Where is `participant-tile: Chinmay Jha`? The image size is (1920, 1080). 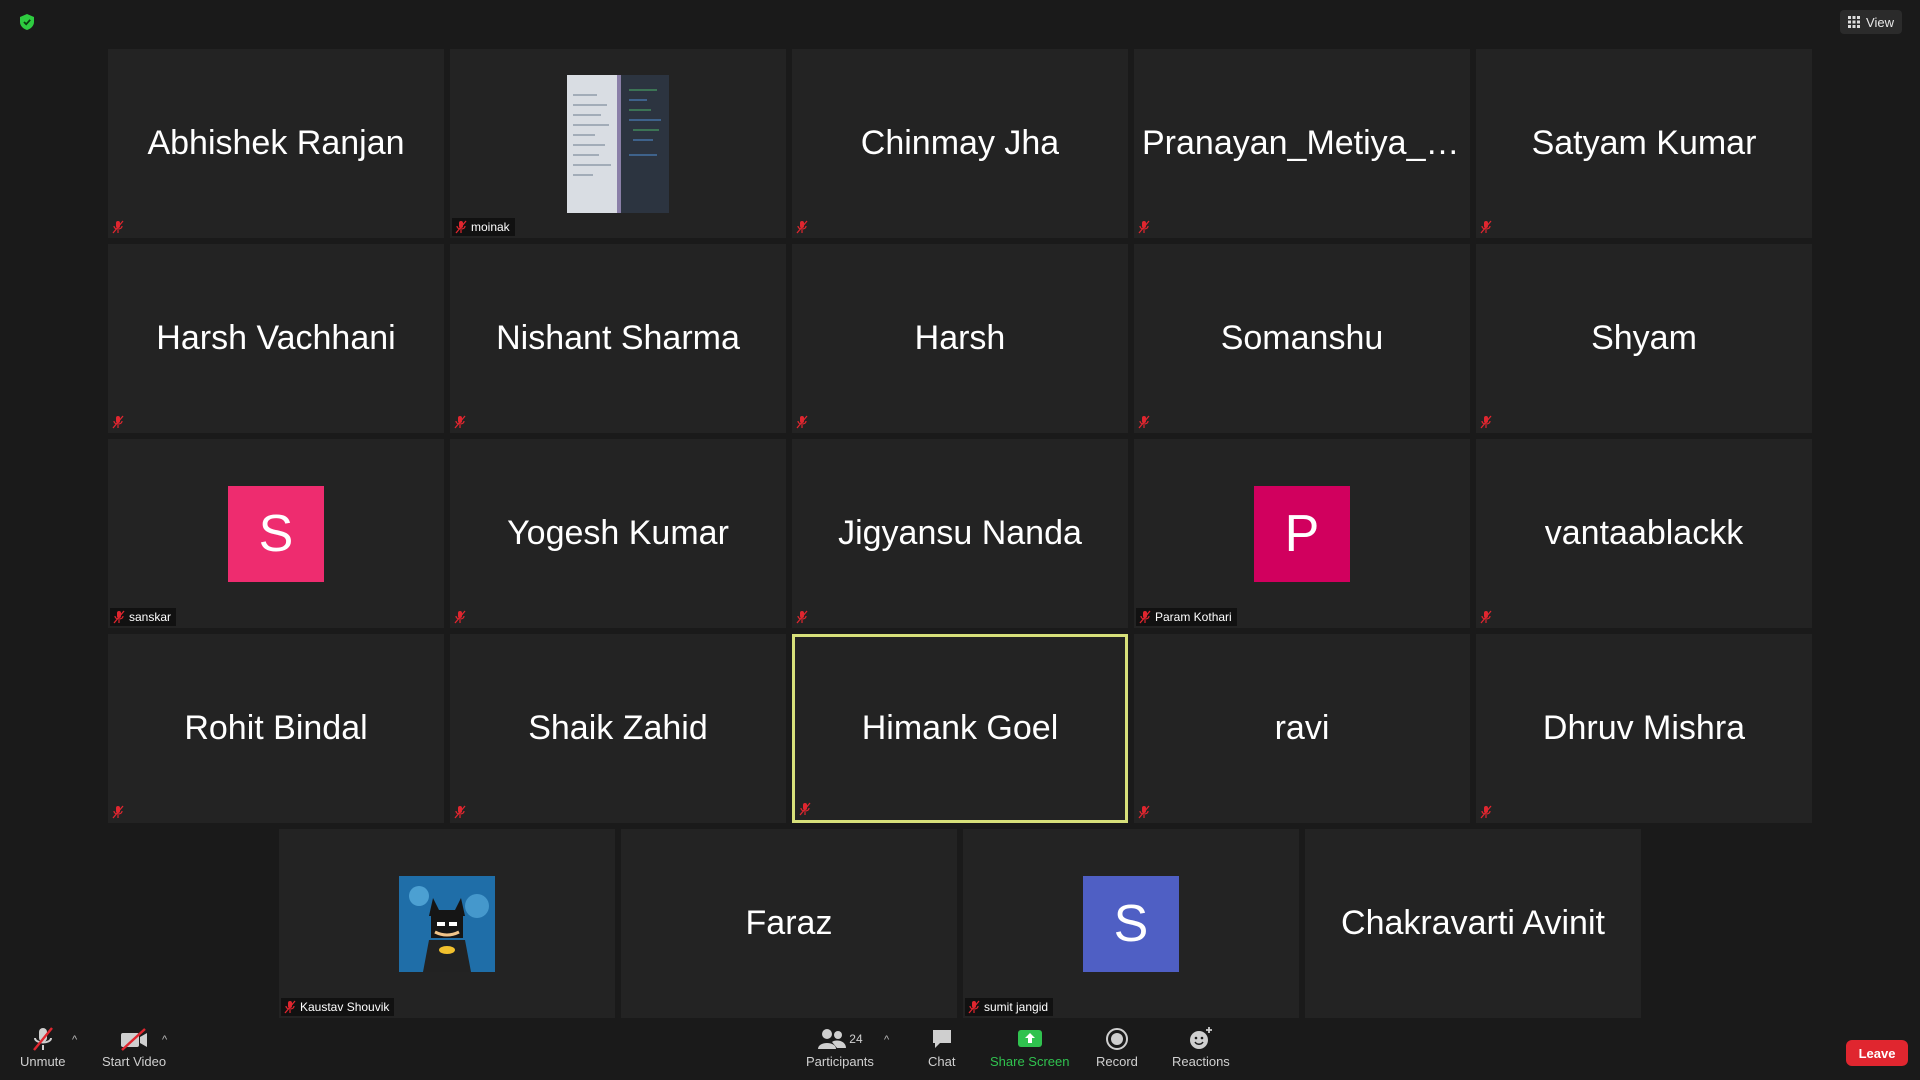 participant-tile: Chinmay Jha is located at coordinates (960, 143).